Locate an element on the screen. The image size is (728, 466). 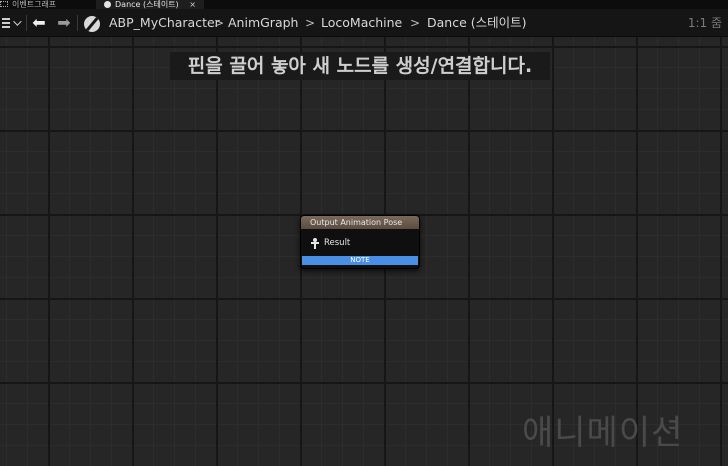
breadcrumb-abp: ABP_MyCharacter is located at coordinates (164, 23).